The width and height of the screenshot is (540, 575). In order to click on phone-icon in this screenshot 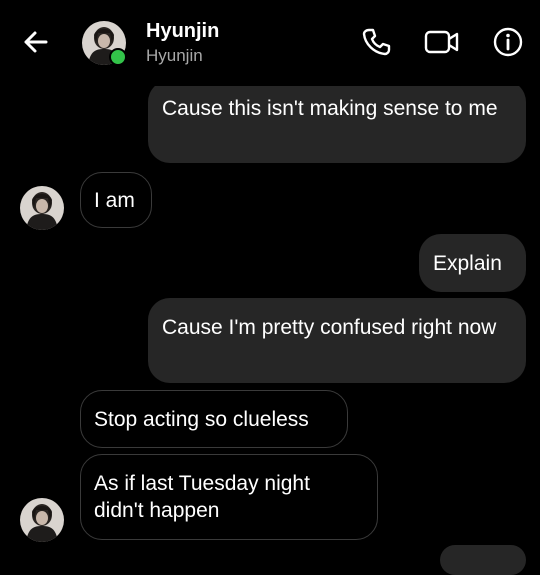, I will do `click(376, 42)`.